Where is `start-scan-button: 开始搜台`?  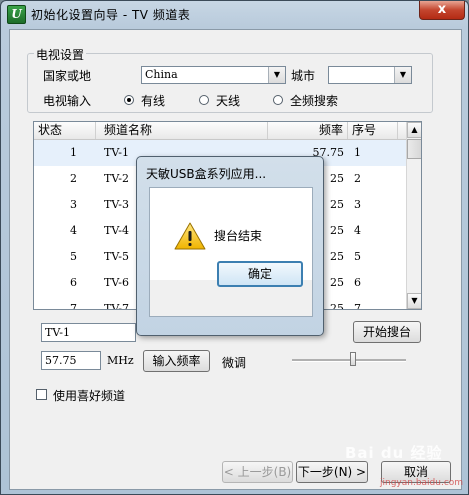 start-scan-button: 开始搜台 is located at coordinates (387, 332).